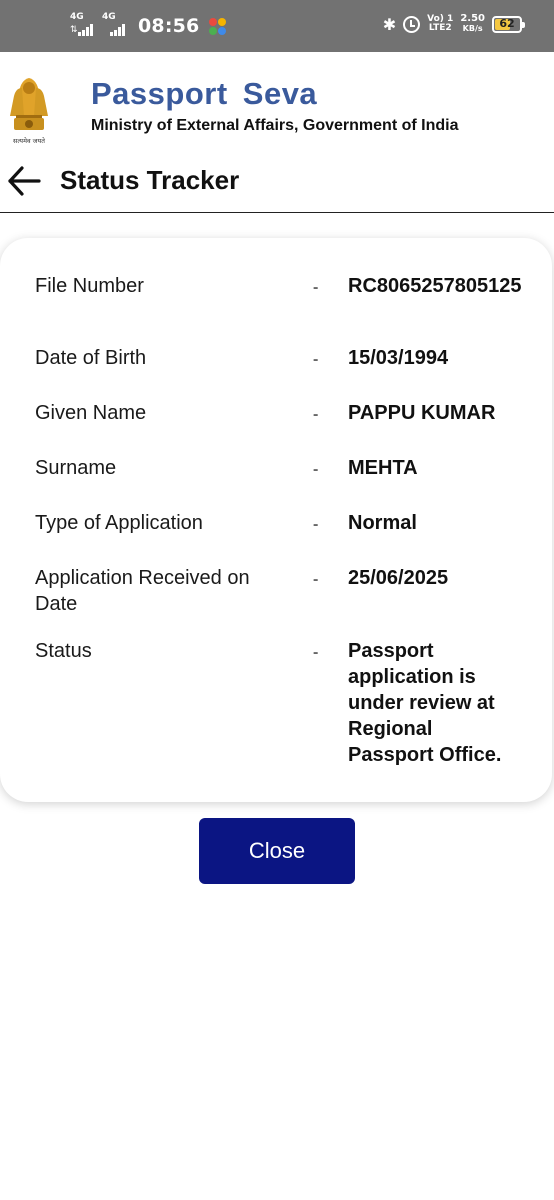  What do you see at coordinates (398, 358) in the screenshot?
I see `detail-value: 15/03/1994` at bounding box center [398, 358].